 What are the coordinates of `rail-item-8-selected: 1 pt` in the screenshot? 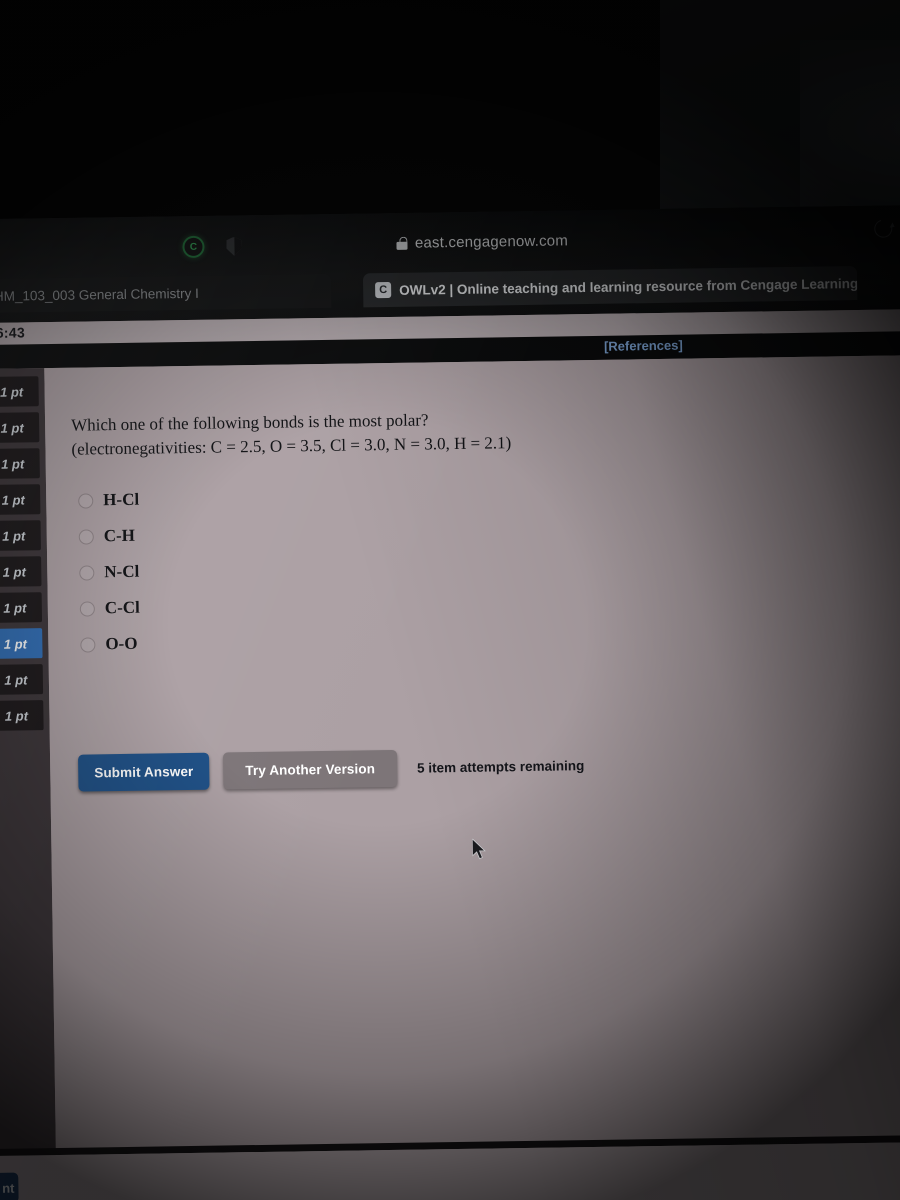 It's located at (21, 643).